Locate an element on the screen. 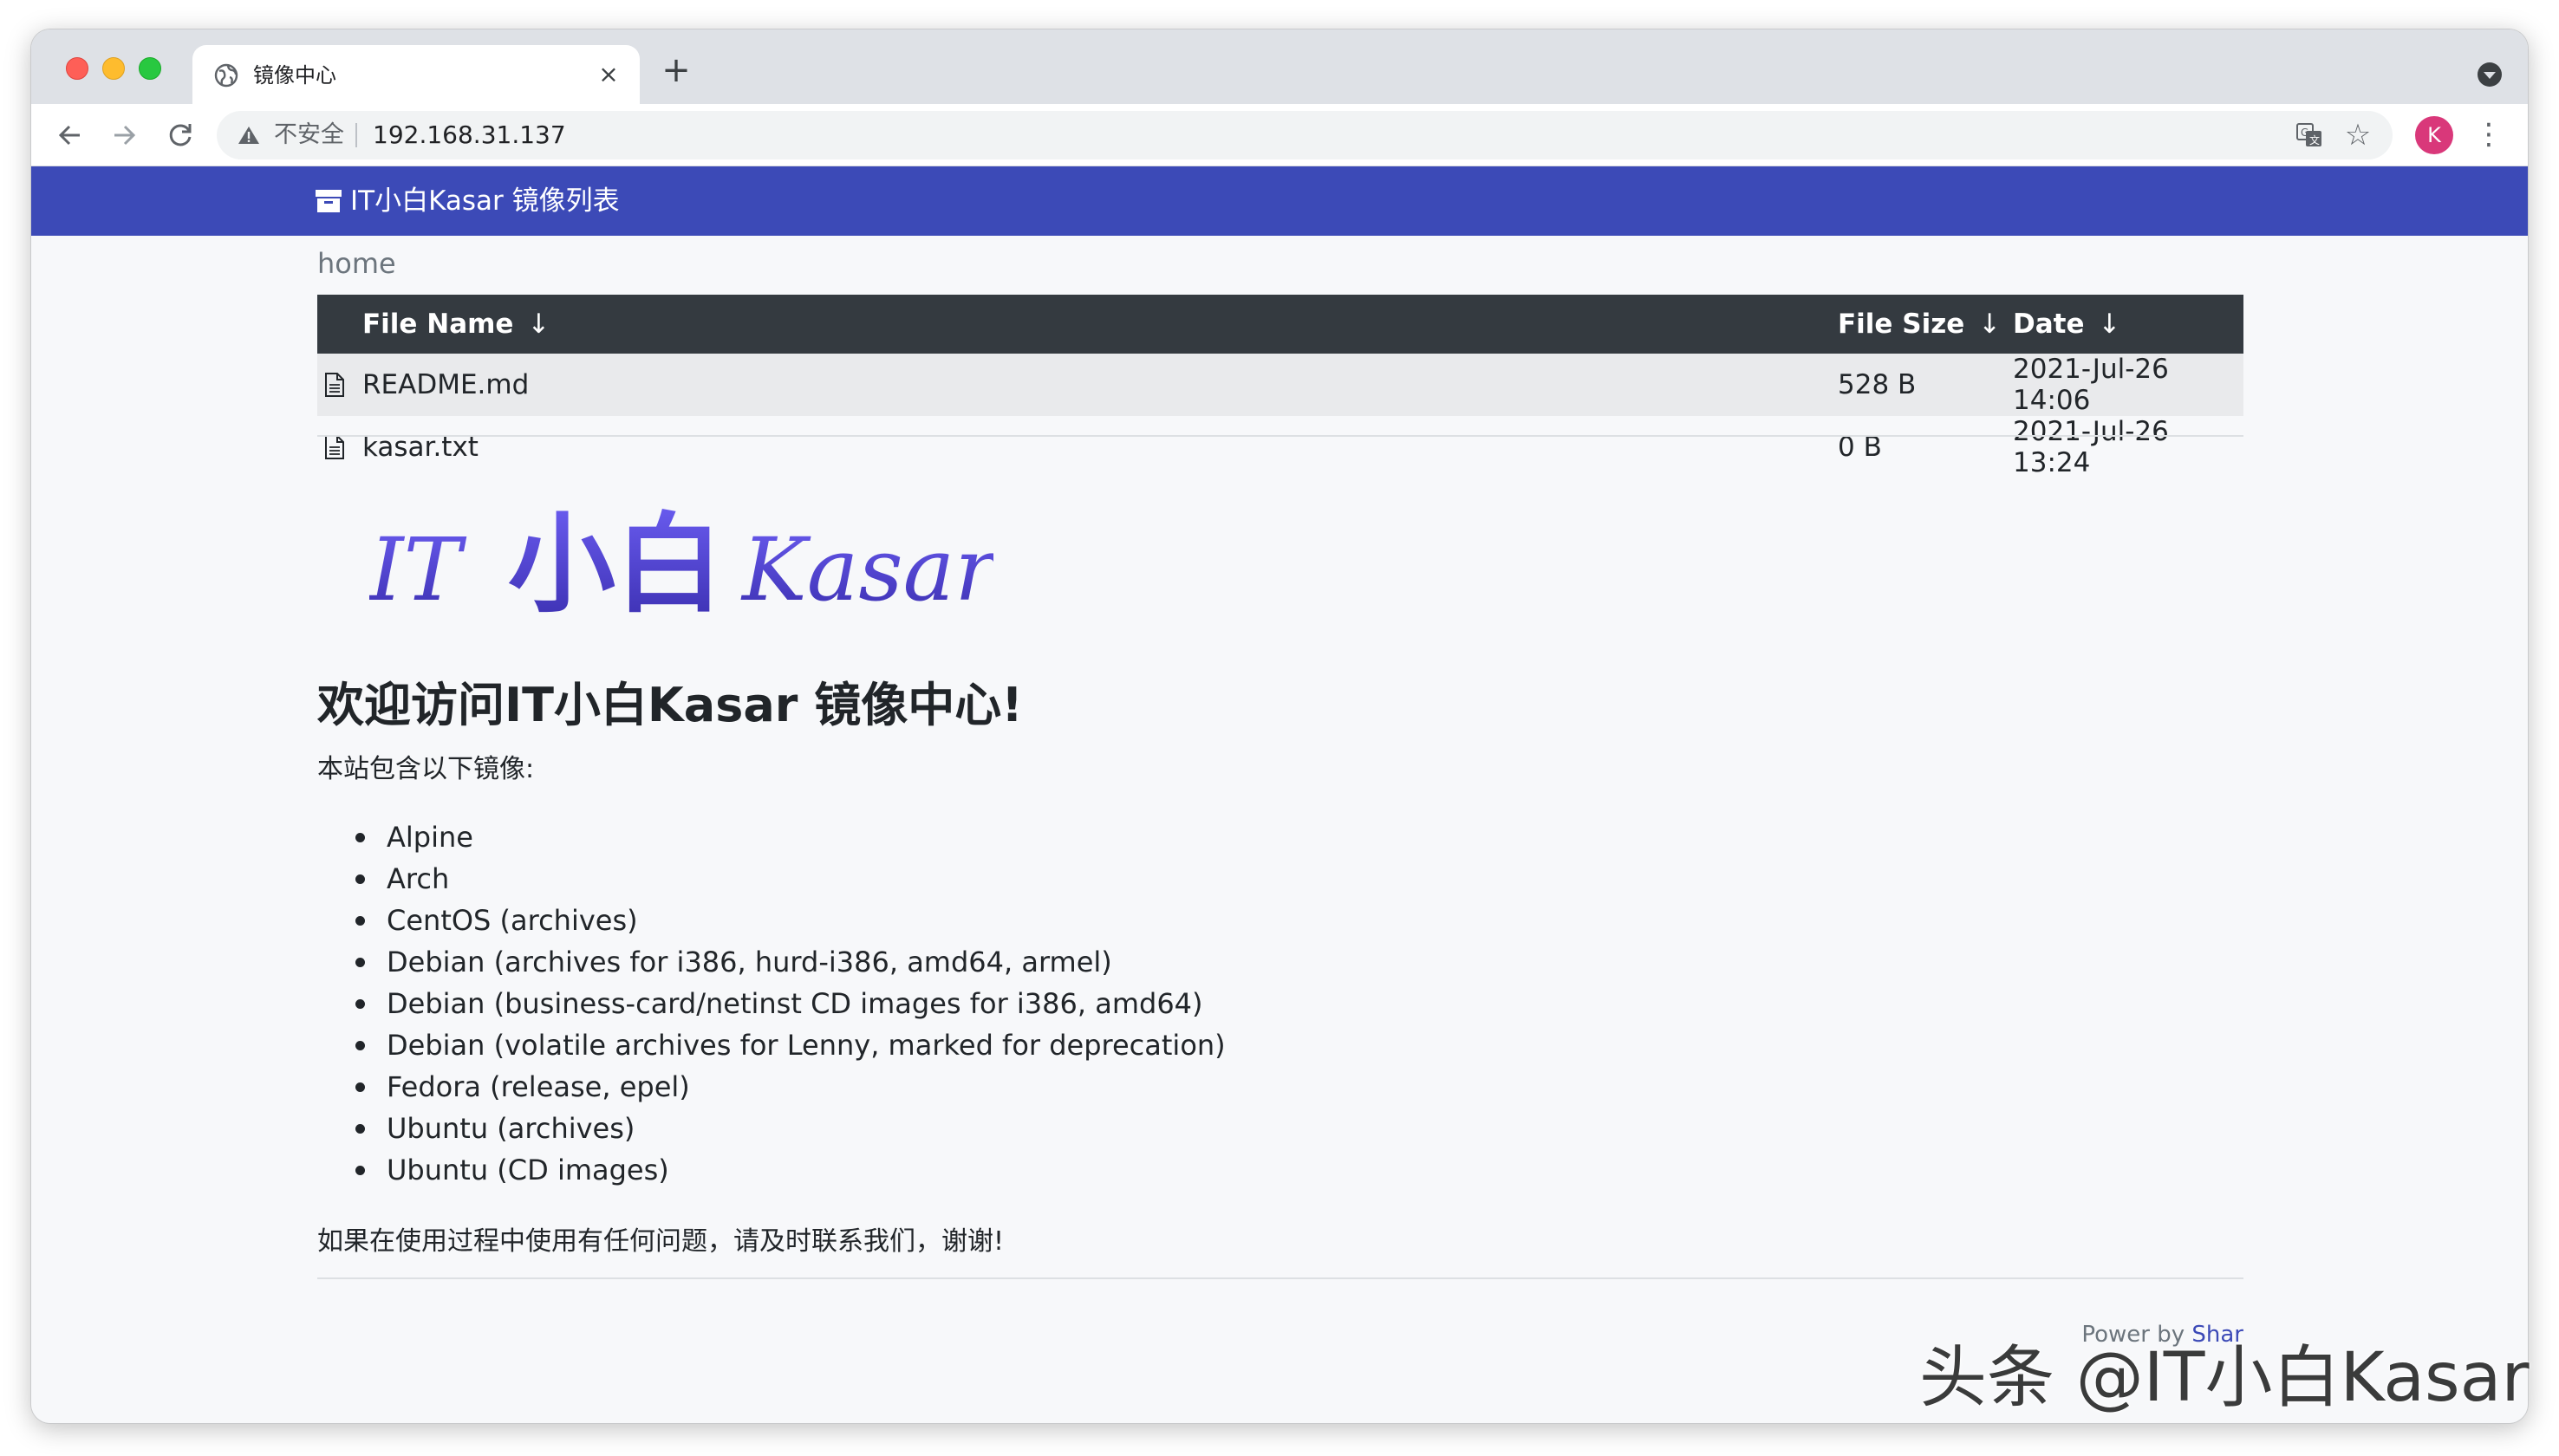  back-button is located at coordinates (69, 135).